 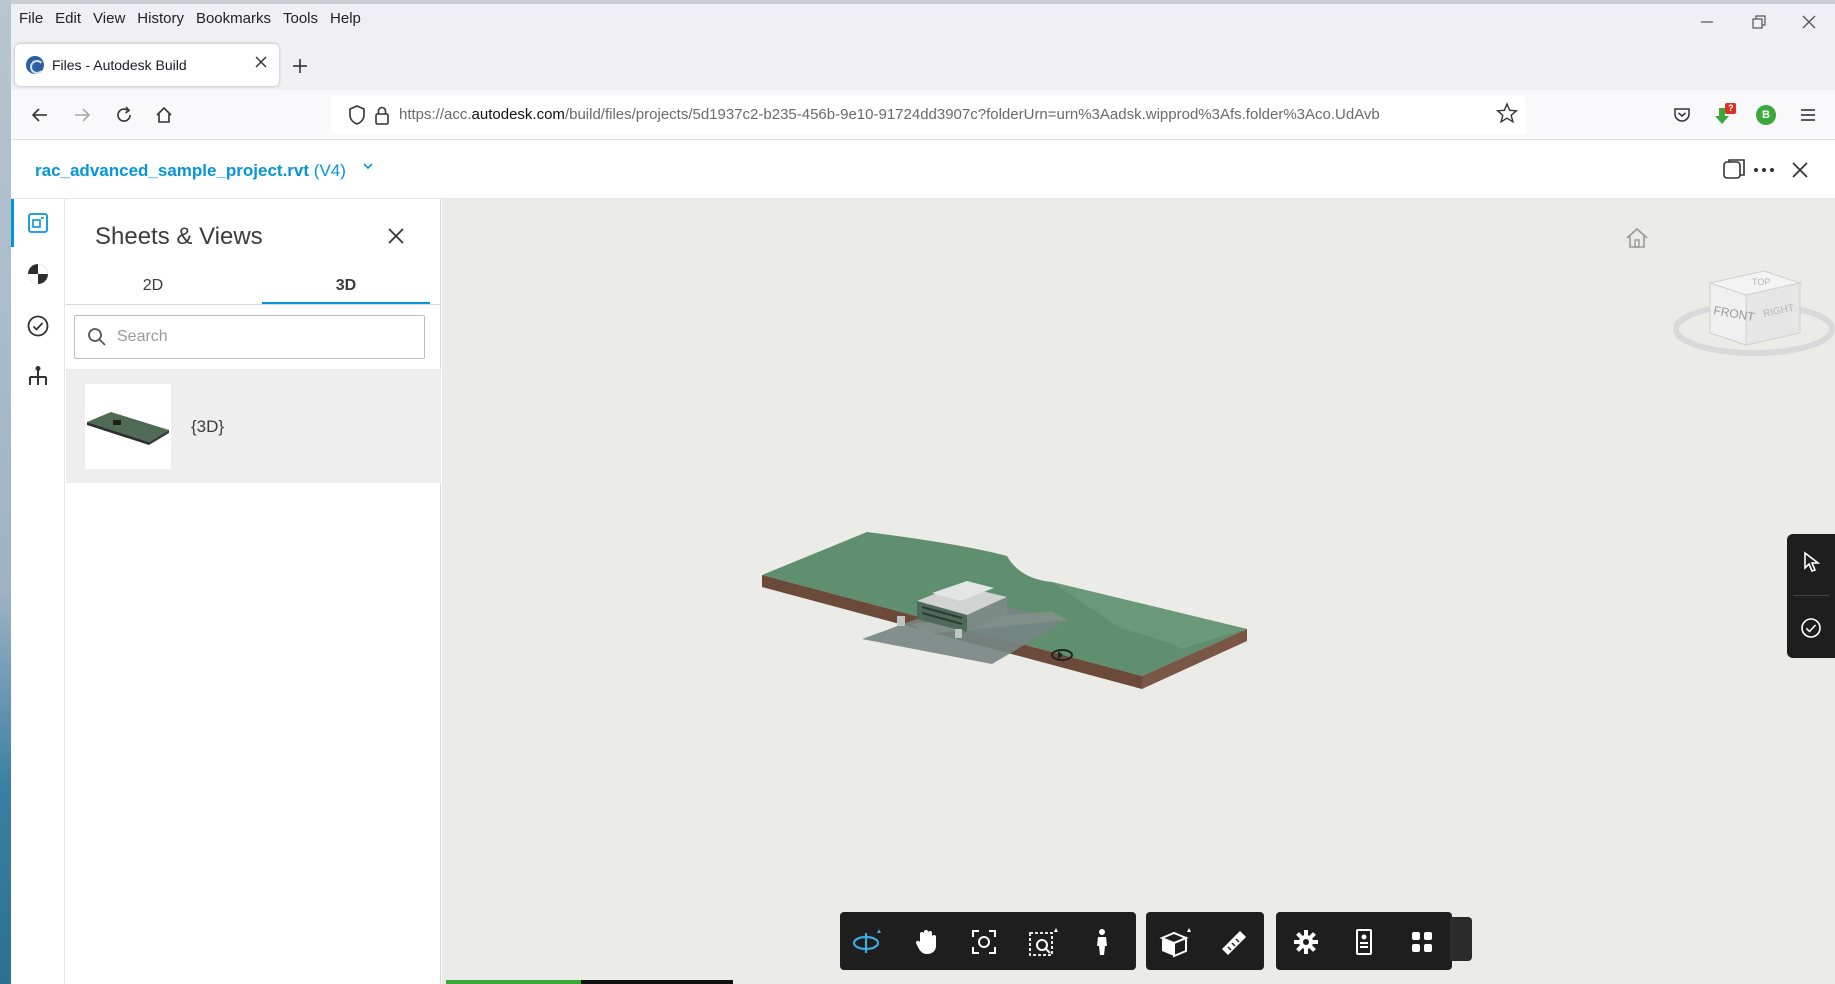 What do you see at coordinates (1753, 308) in the screenshot?
I see `viewcube: TOP FRONT RIGHT` at bounding box center [1753, 308].